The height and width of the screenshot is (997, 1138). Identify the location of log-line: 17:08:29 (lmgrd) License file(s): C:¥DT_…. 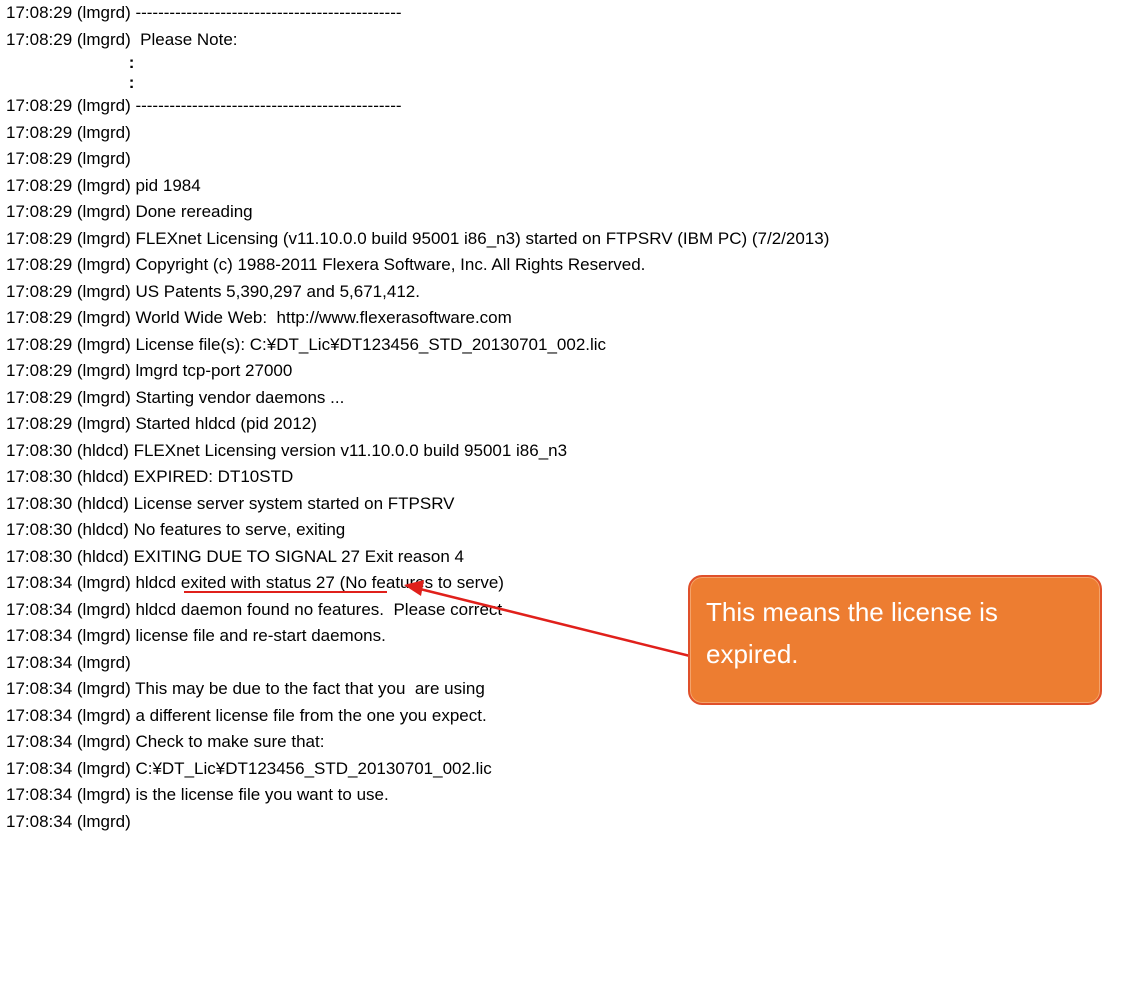
(306, 344).